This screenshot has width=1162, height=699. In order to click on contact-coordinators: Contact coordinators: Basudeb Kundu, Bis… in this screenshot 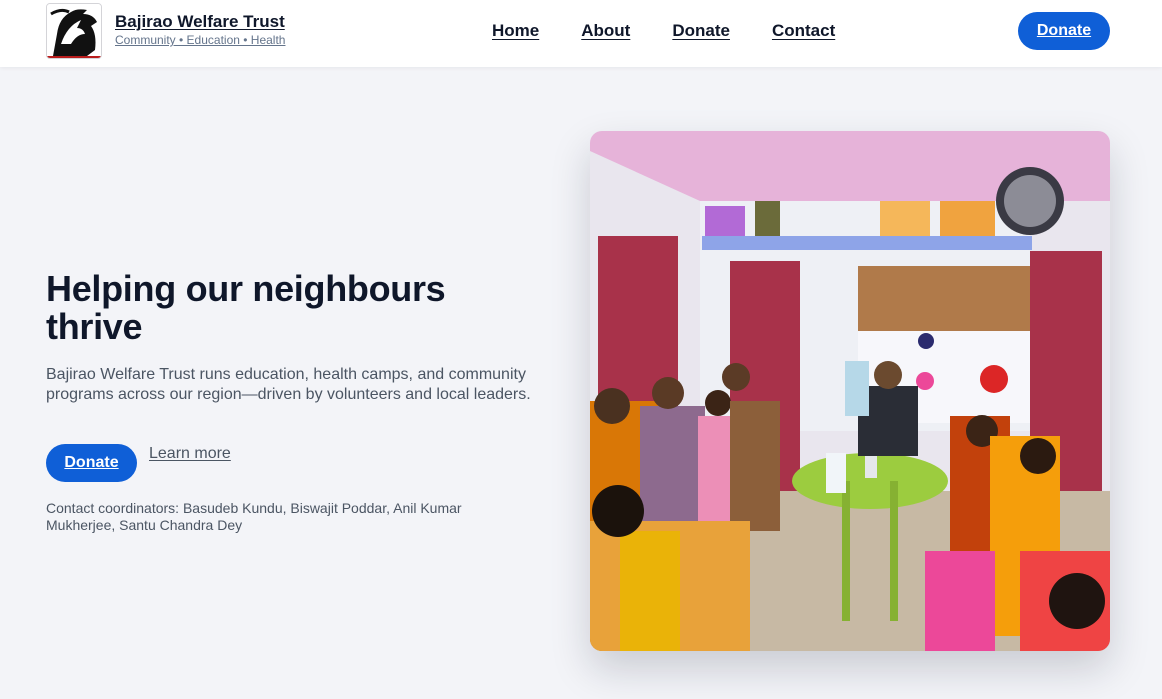, I will do `click(254, 516)`.